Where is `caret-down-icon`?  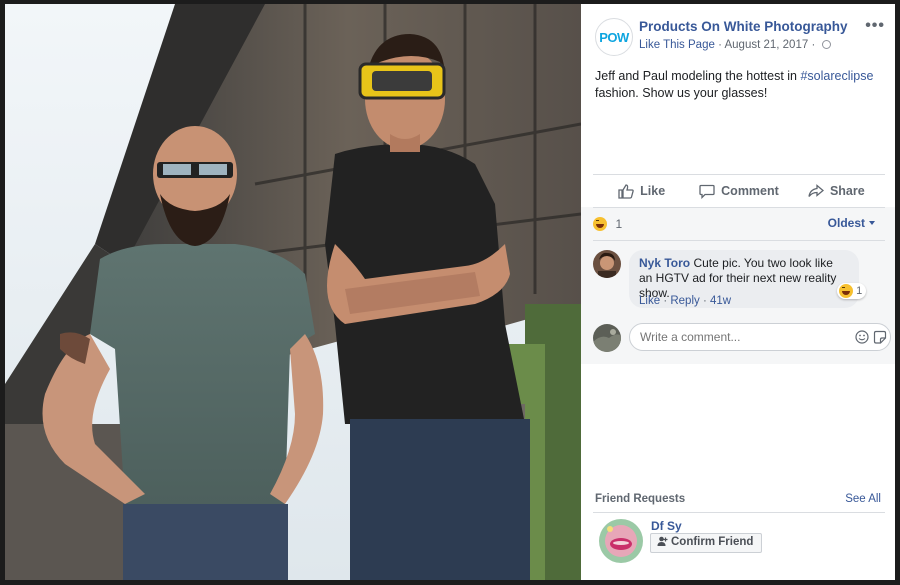
caret-down-icon is located at coordinates (872, 223).